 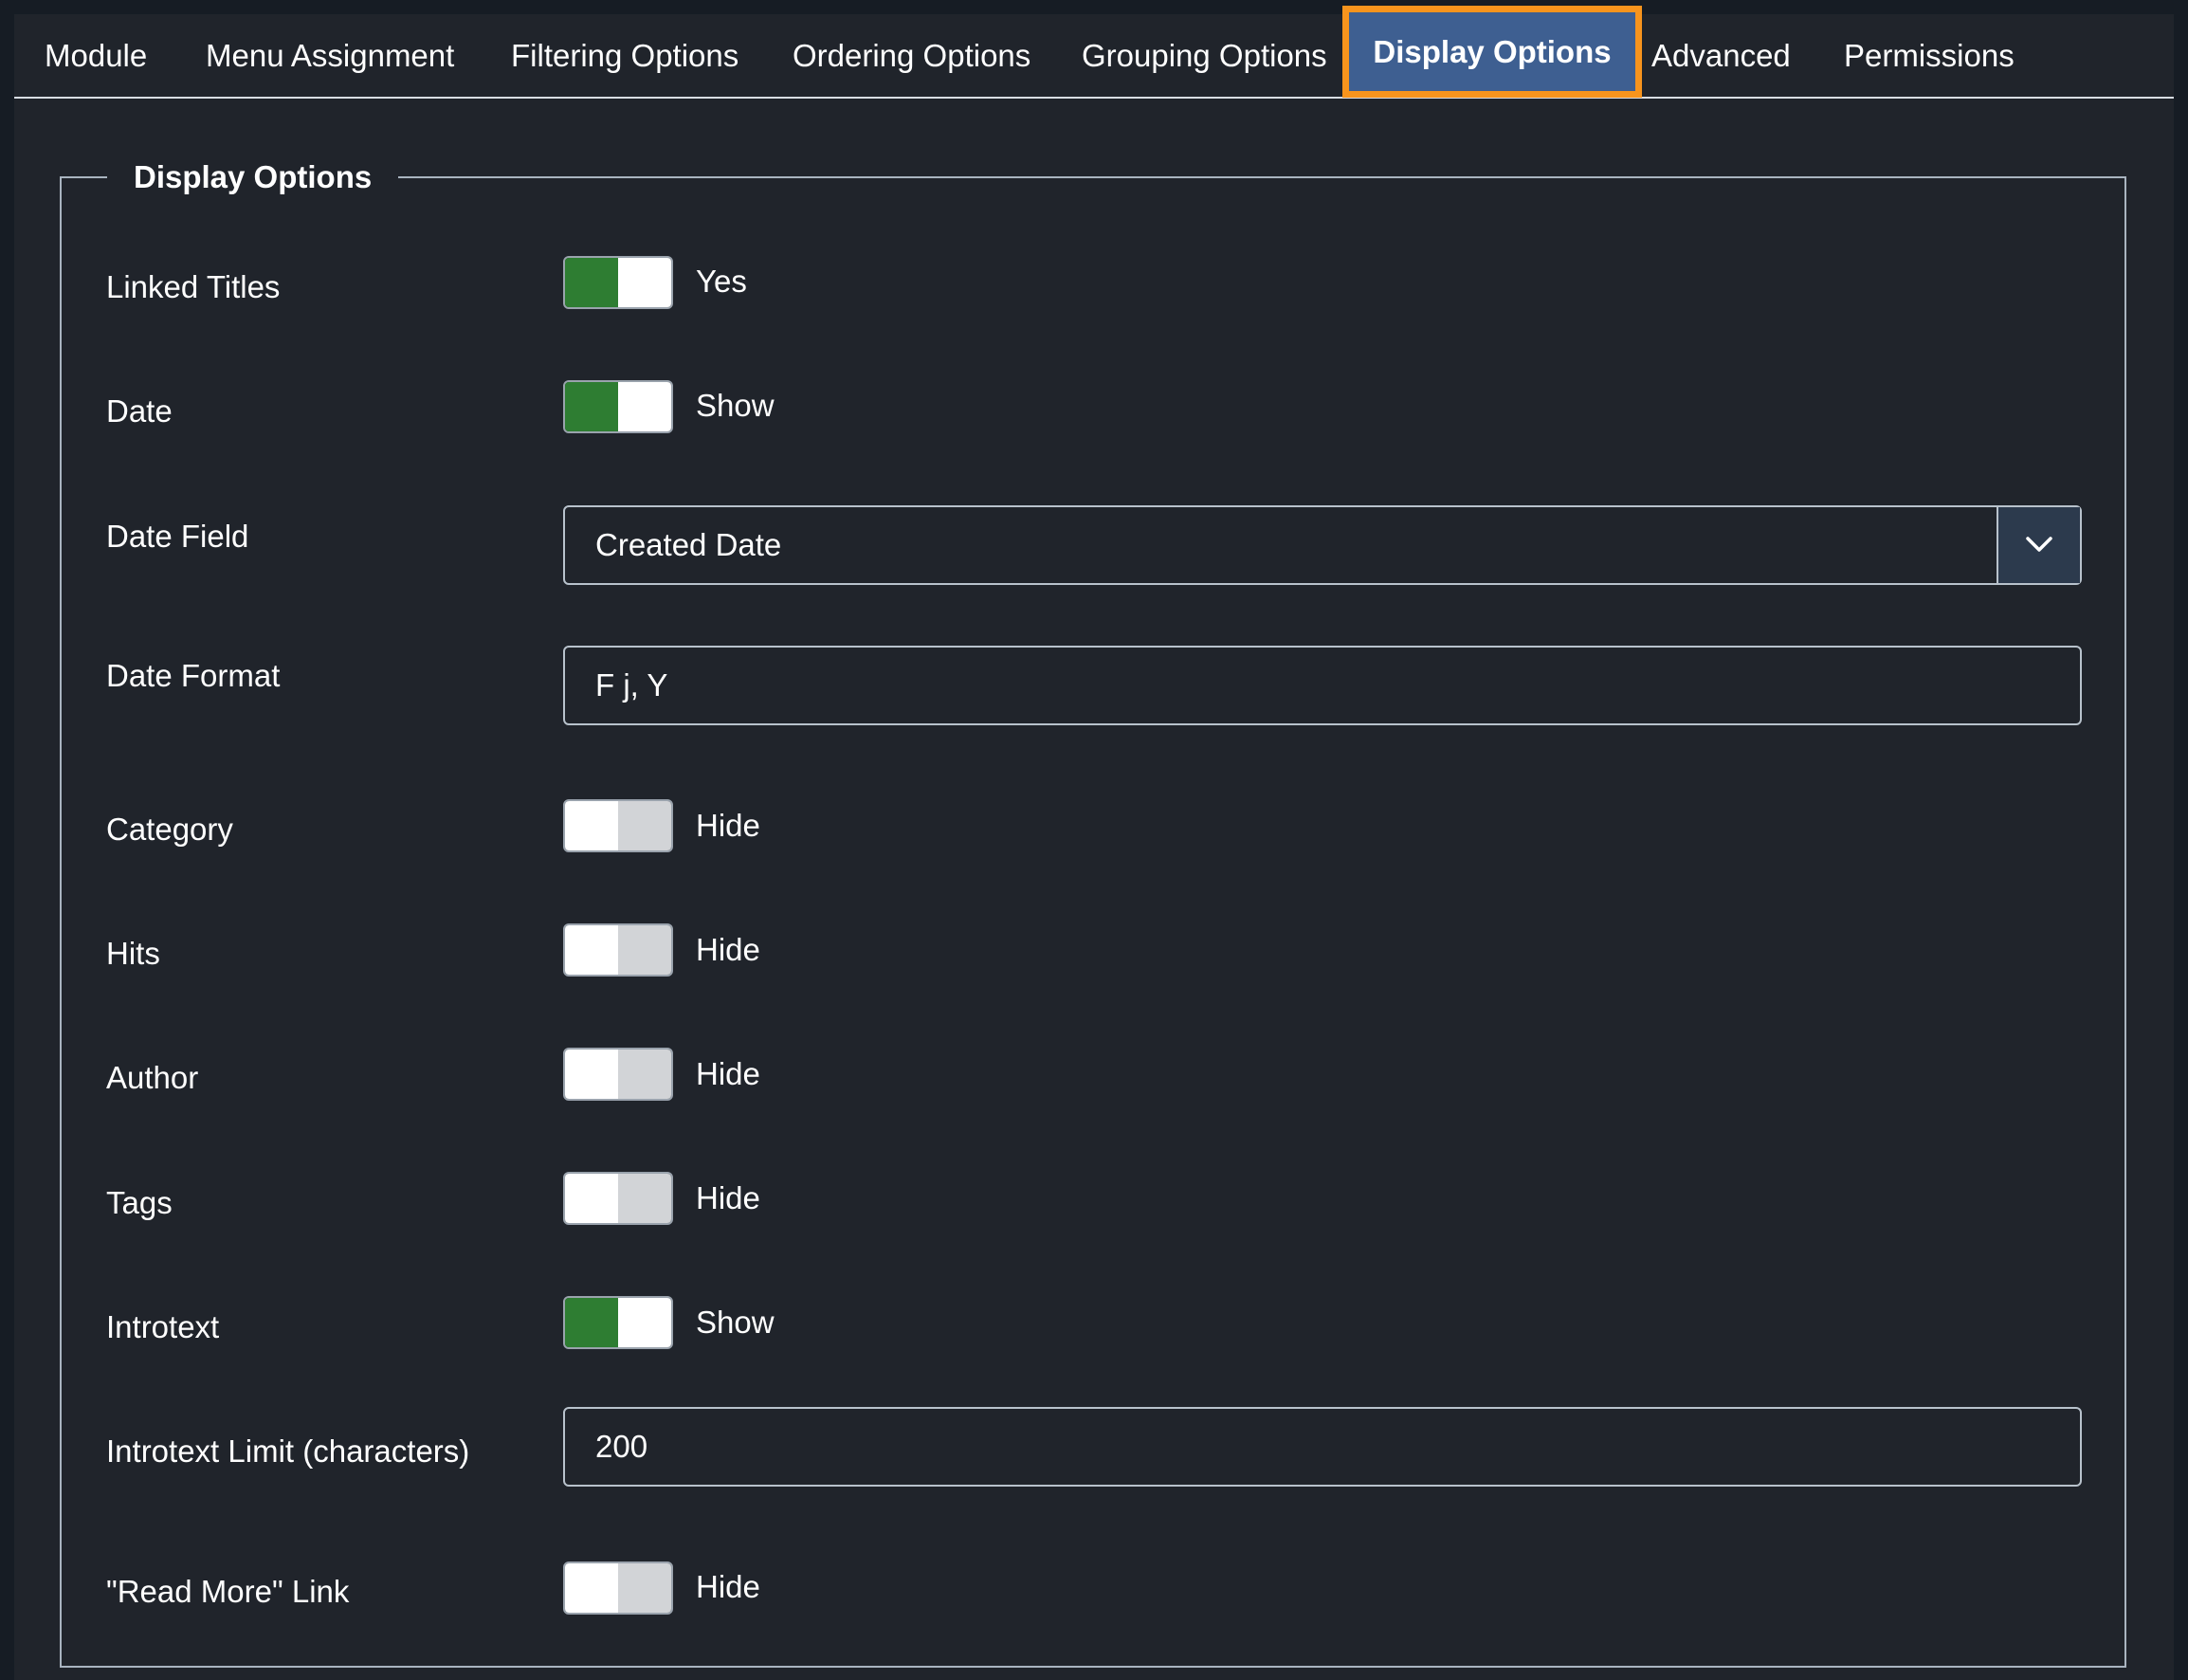 I want to click on tab-advanced: Advanced, so click(x=1721, y=55).